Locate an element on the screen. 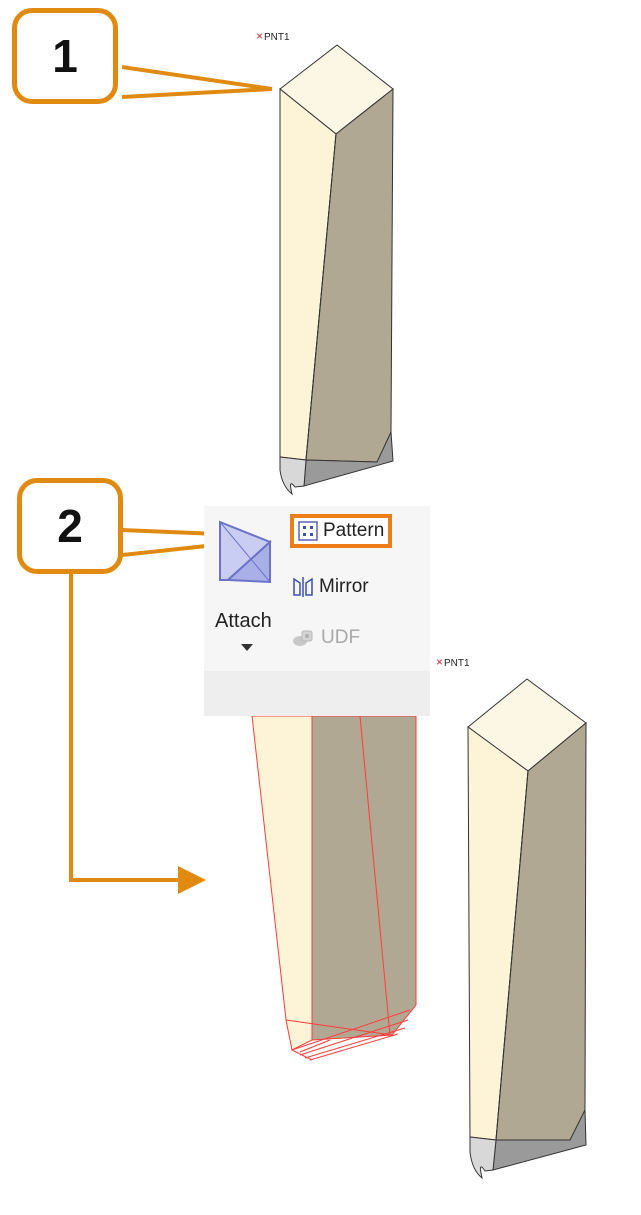 The height and width of the screenshot is (1215, 641). attach-button: Attach is located at coordinates (252, 587).